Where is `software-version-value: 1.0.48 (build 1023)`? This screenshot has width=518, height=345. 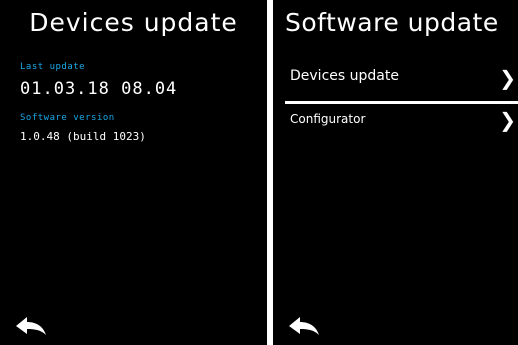
software-version-value: 1.0.48 (build 1023) is located at coordinates (83, 136).